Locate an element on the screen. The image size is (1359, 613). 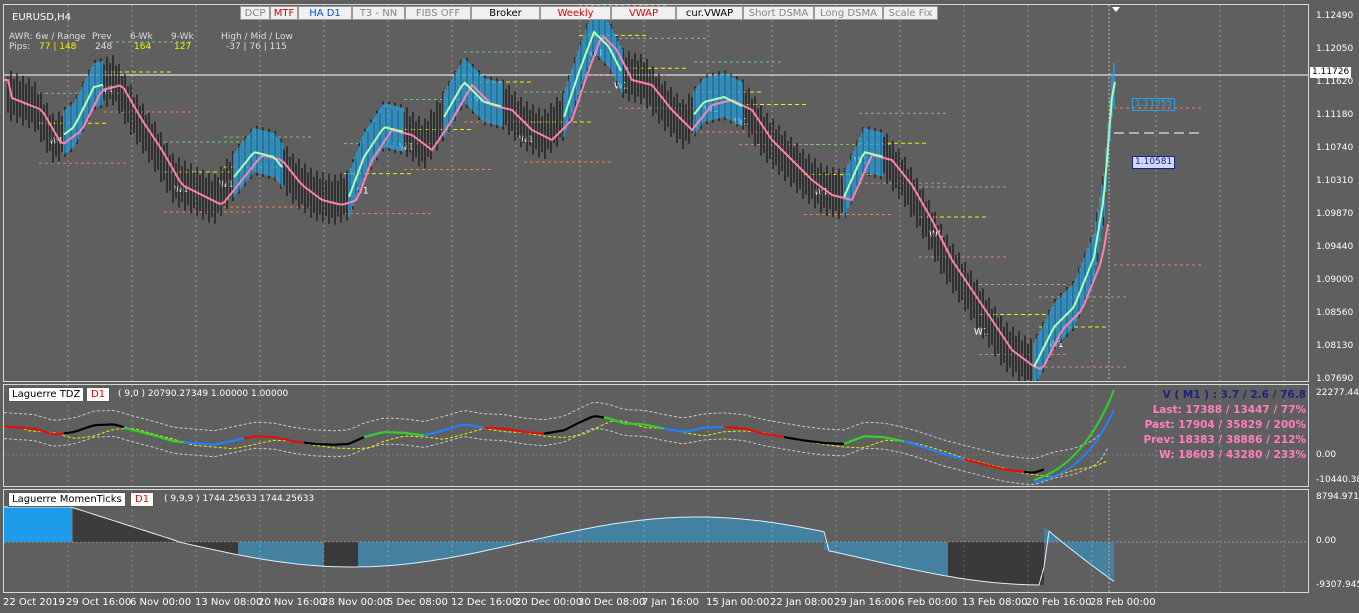
time-axis-label: 20 Dec 00:00 is located at coordinates (549, 602).